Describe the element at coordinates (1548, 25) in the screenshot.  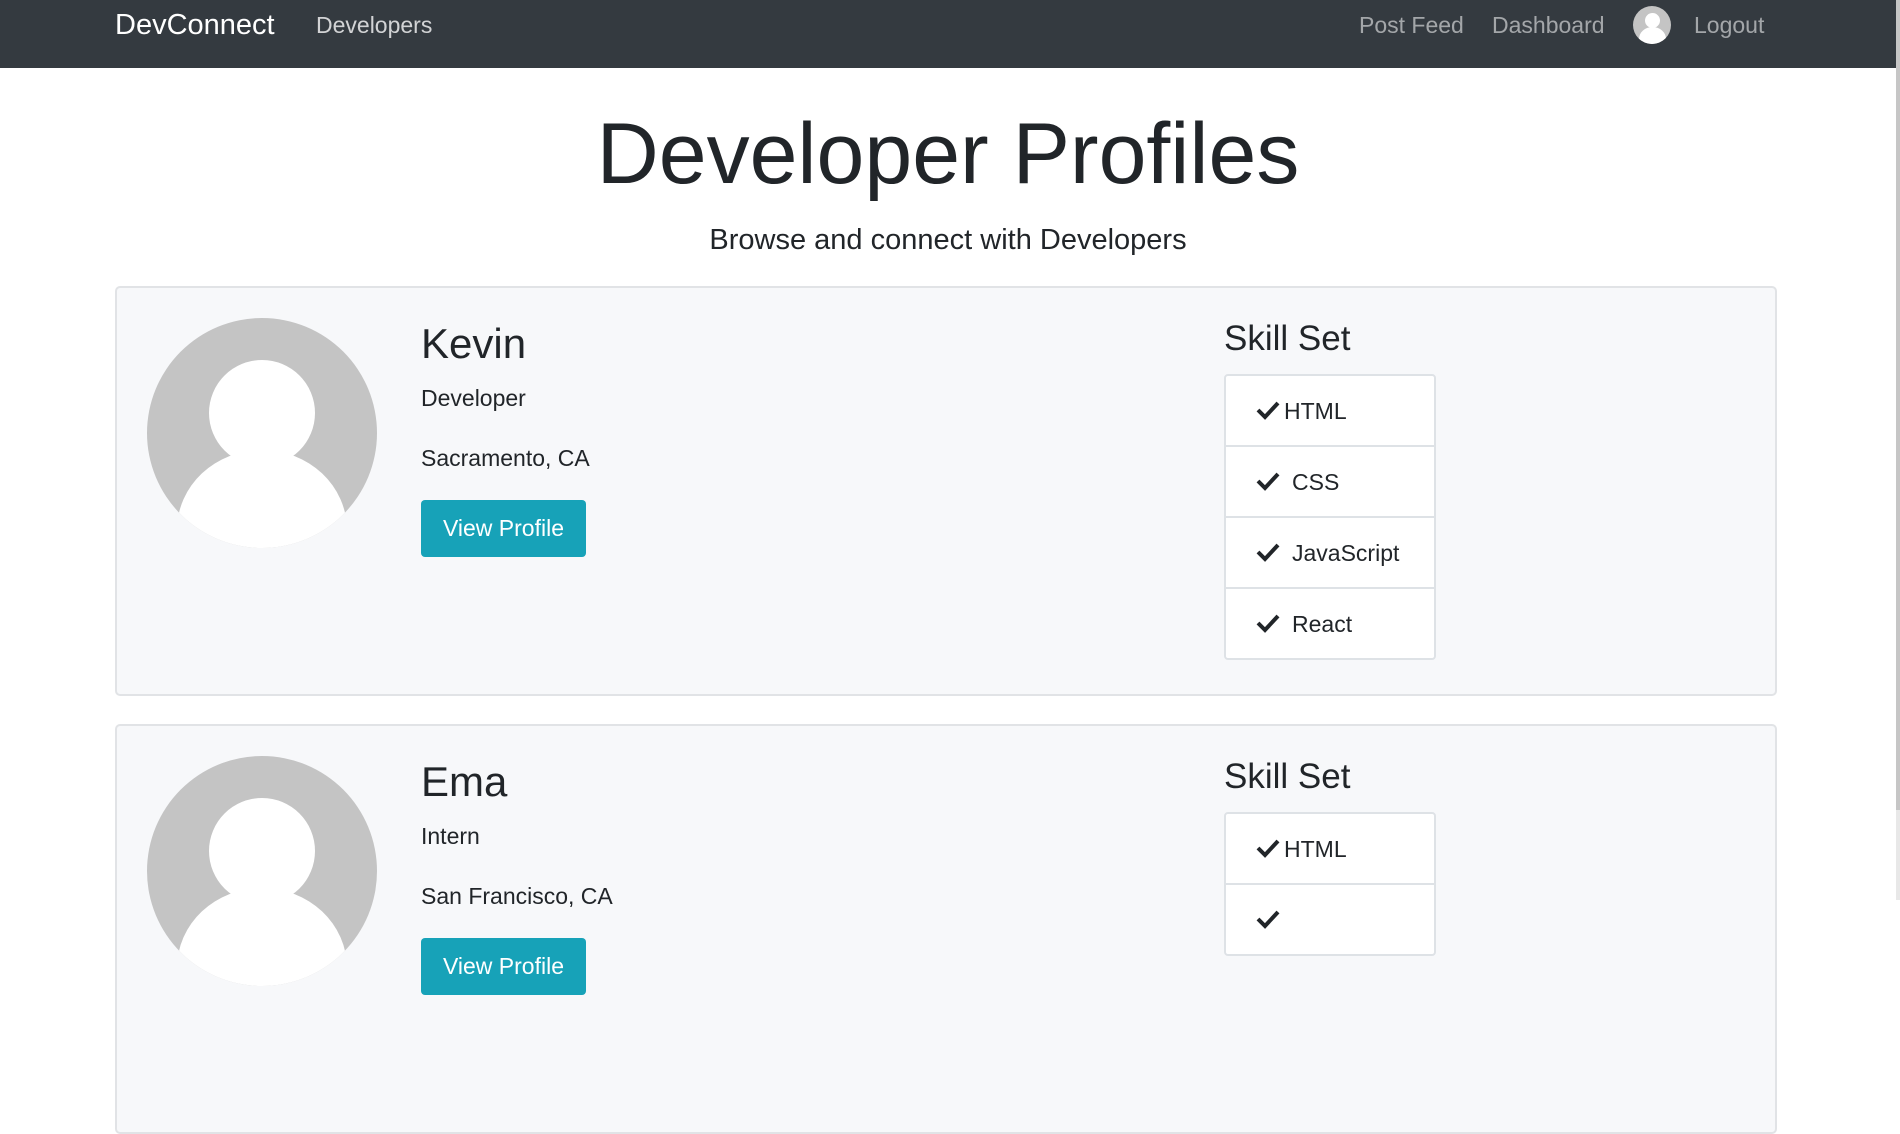
I see `nav-link-dashboard: Dashboard` at that location.